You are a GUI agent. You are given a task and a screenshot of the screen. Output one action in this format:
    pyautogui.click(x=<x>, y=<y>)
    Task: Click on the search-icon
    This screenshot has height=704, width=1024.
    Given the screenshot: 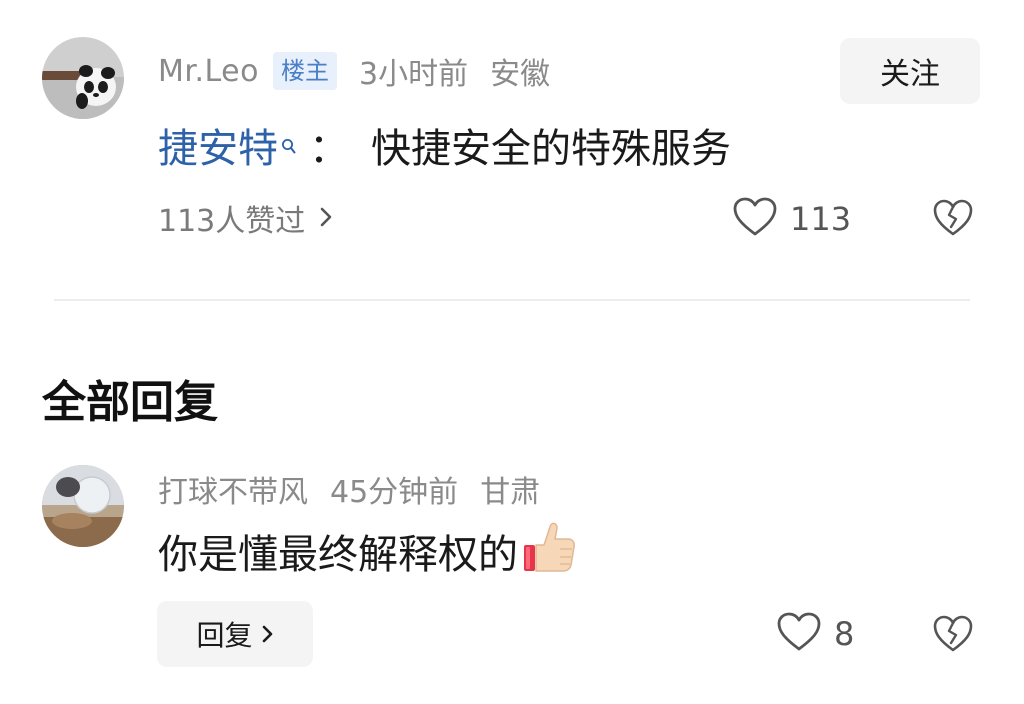 What is the action you would take?
    pyautogui.click(x=289, y=143)
    